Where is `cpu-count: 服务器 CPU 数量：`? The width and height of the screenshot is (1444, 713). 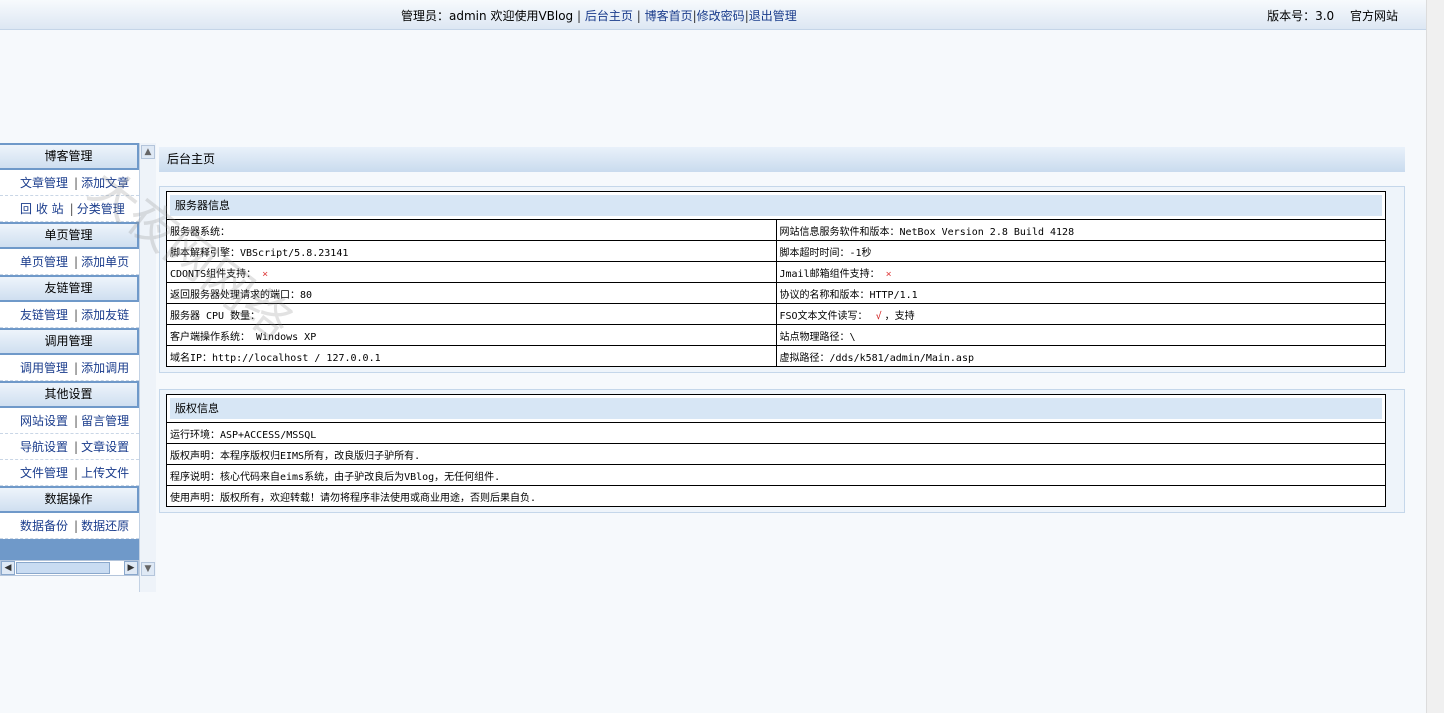 cpu-count: 服务器 CPU 数量： is located at coordinates (471, 314).